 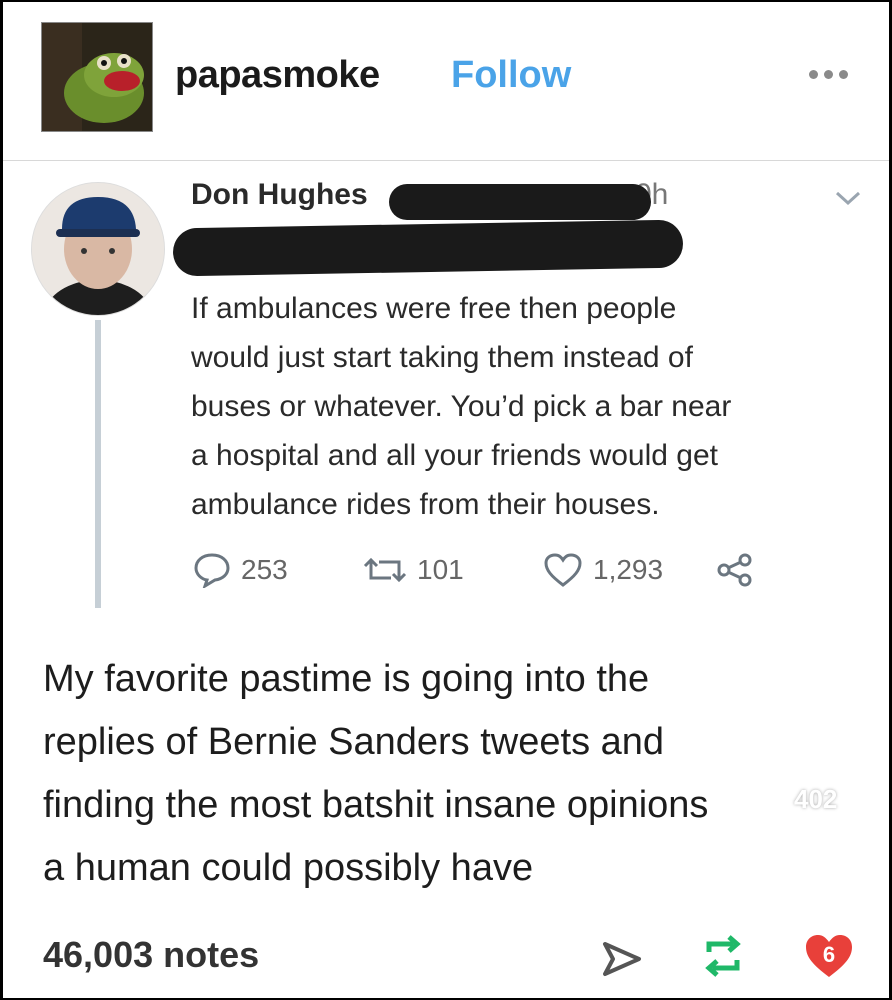 I want to click on retweet-action: 101, so click(x=413, y=570).